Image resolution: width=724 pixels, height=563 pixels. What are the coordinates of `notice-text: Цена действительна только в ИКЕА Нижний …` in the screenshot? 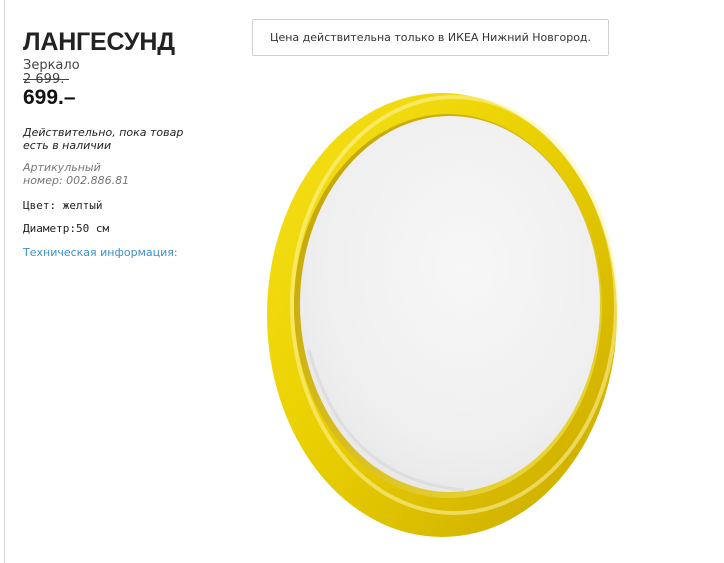 It's located at (430, 37).